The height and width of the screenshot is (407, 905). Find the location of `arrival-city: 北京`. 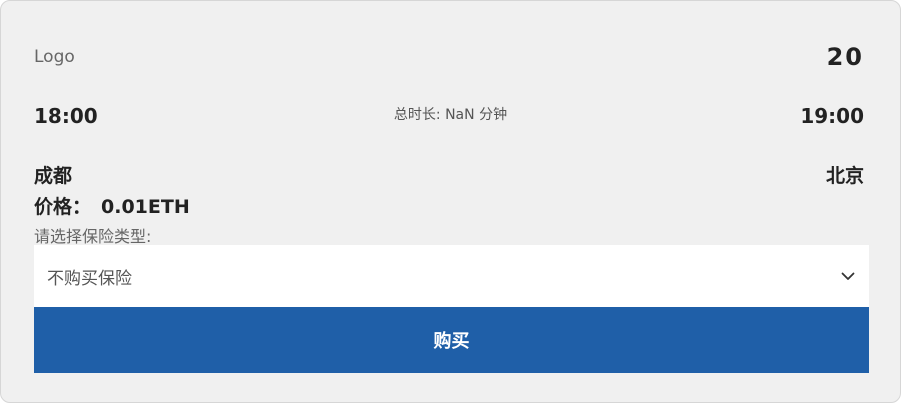

arrival-city: 北京 is located at coordinates (844, 176).